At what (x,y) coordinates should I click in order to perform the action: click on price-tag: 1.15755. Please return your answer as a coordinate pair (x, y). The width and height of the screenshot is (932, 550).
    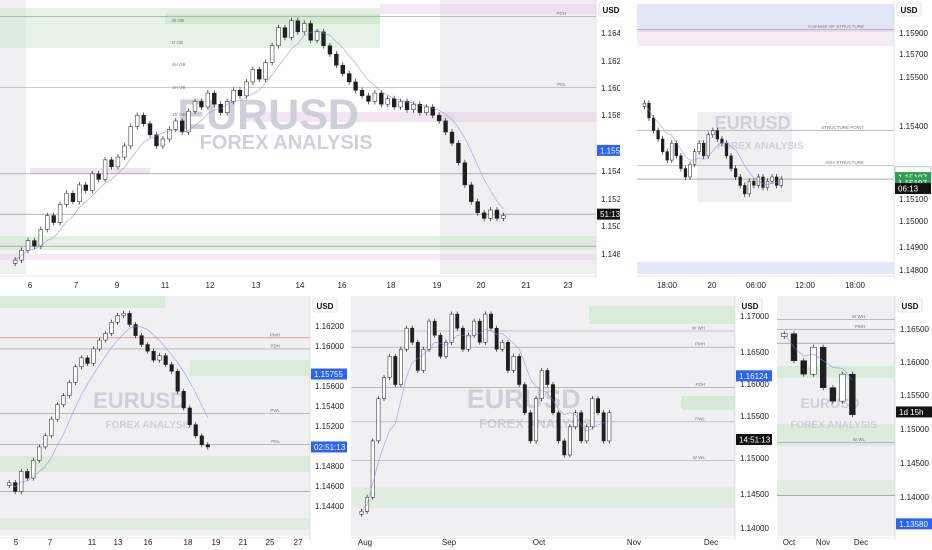
    Looking at the image, I should click on (329, 374).